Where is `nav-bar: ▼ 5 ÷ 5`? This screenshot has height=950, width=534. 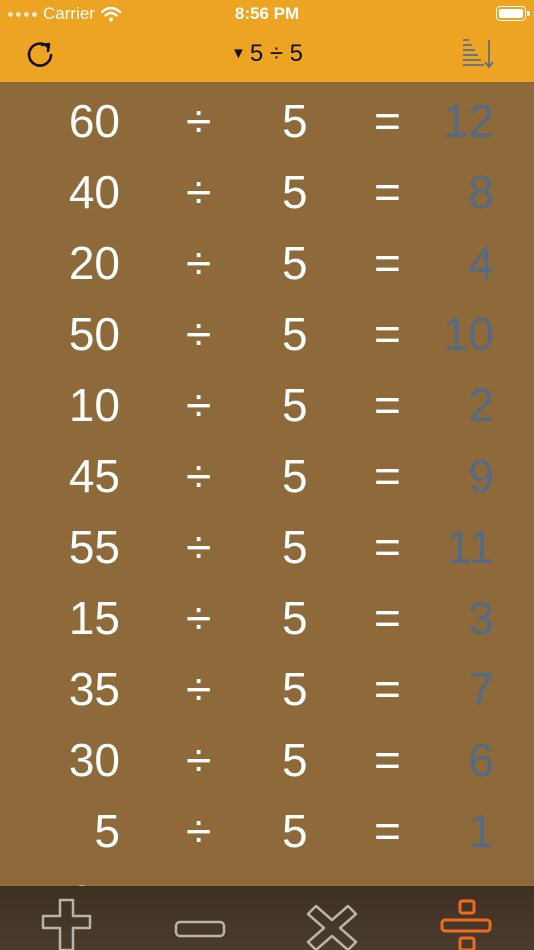 nav-bar: ▼ 5 ÷ 5 is located at coordinates (267, 55).